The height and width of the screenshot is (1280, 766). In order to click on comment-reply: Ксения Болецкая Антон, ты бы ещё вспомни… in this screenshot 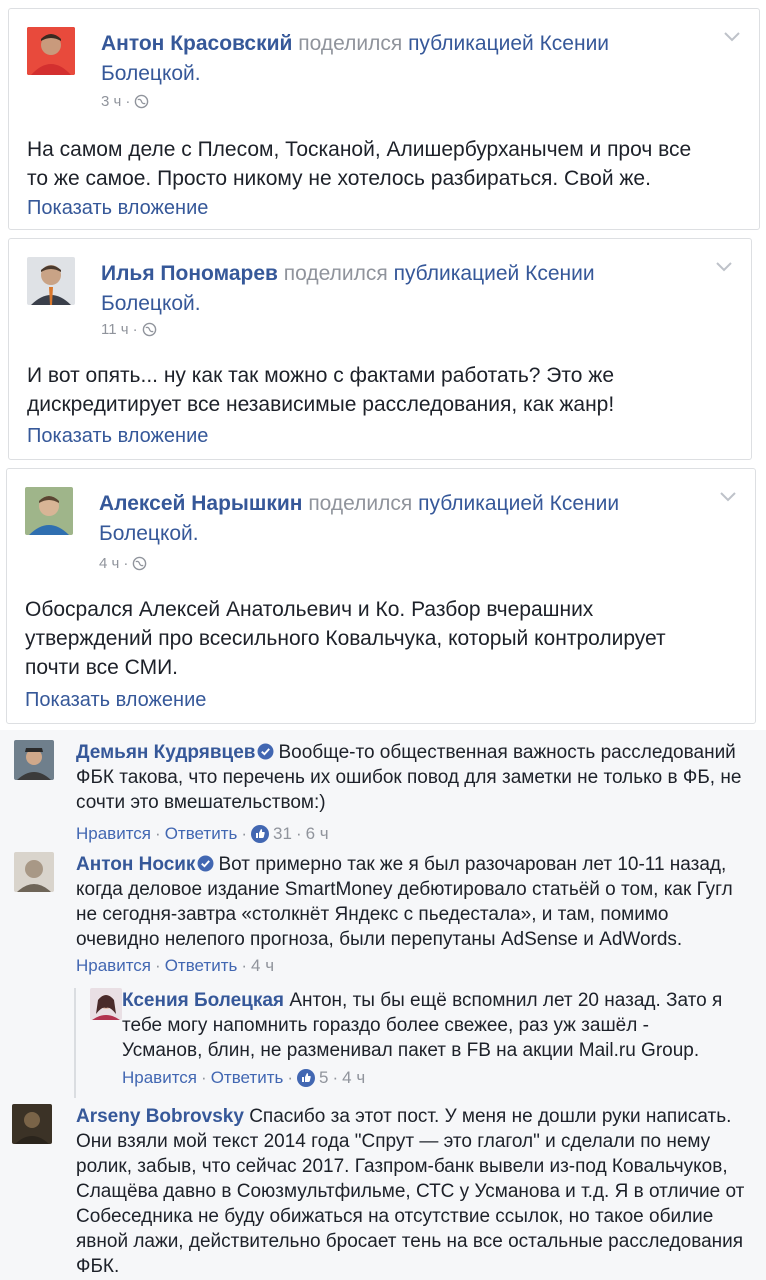, I will do `click(414, 1043)`.